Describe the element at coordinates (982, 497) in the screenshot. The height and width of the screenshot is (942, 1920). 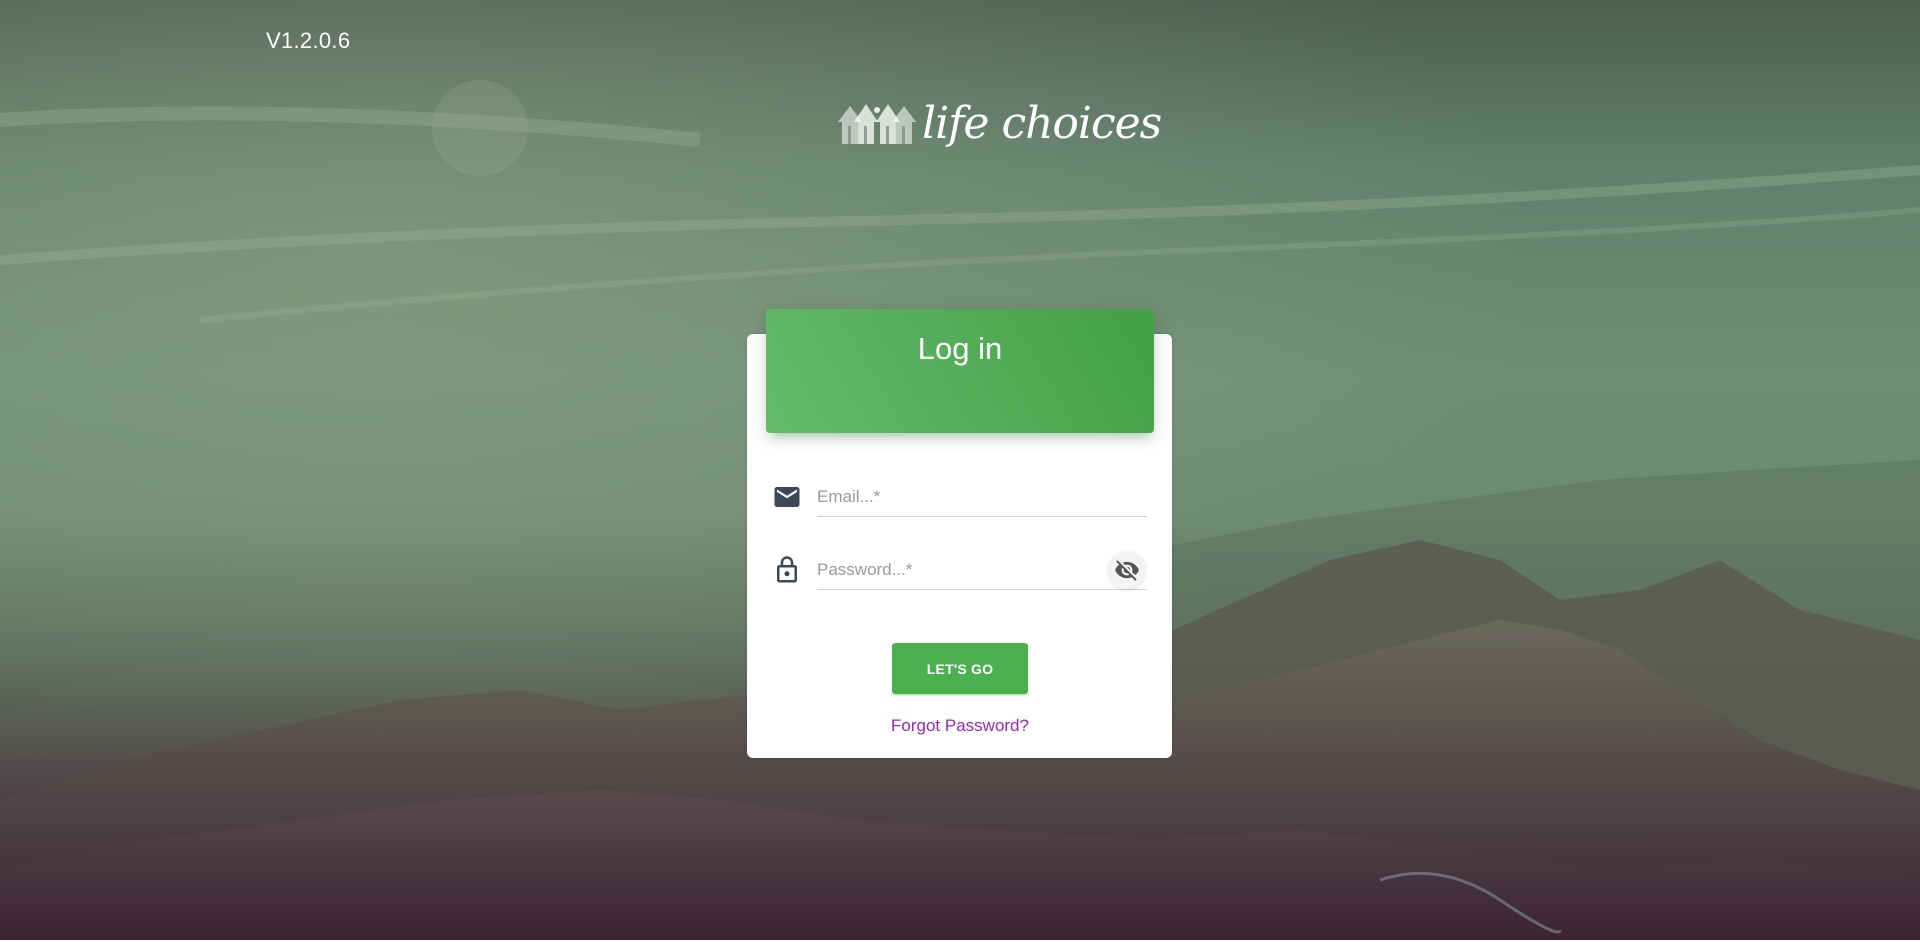
I see `email-input` at that location.